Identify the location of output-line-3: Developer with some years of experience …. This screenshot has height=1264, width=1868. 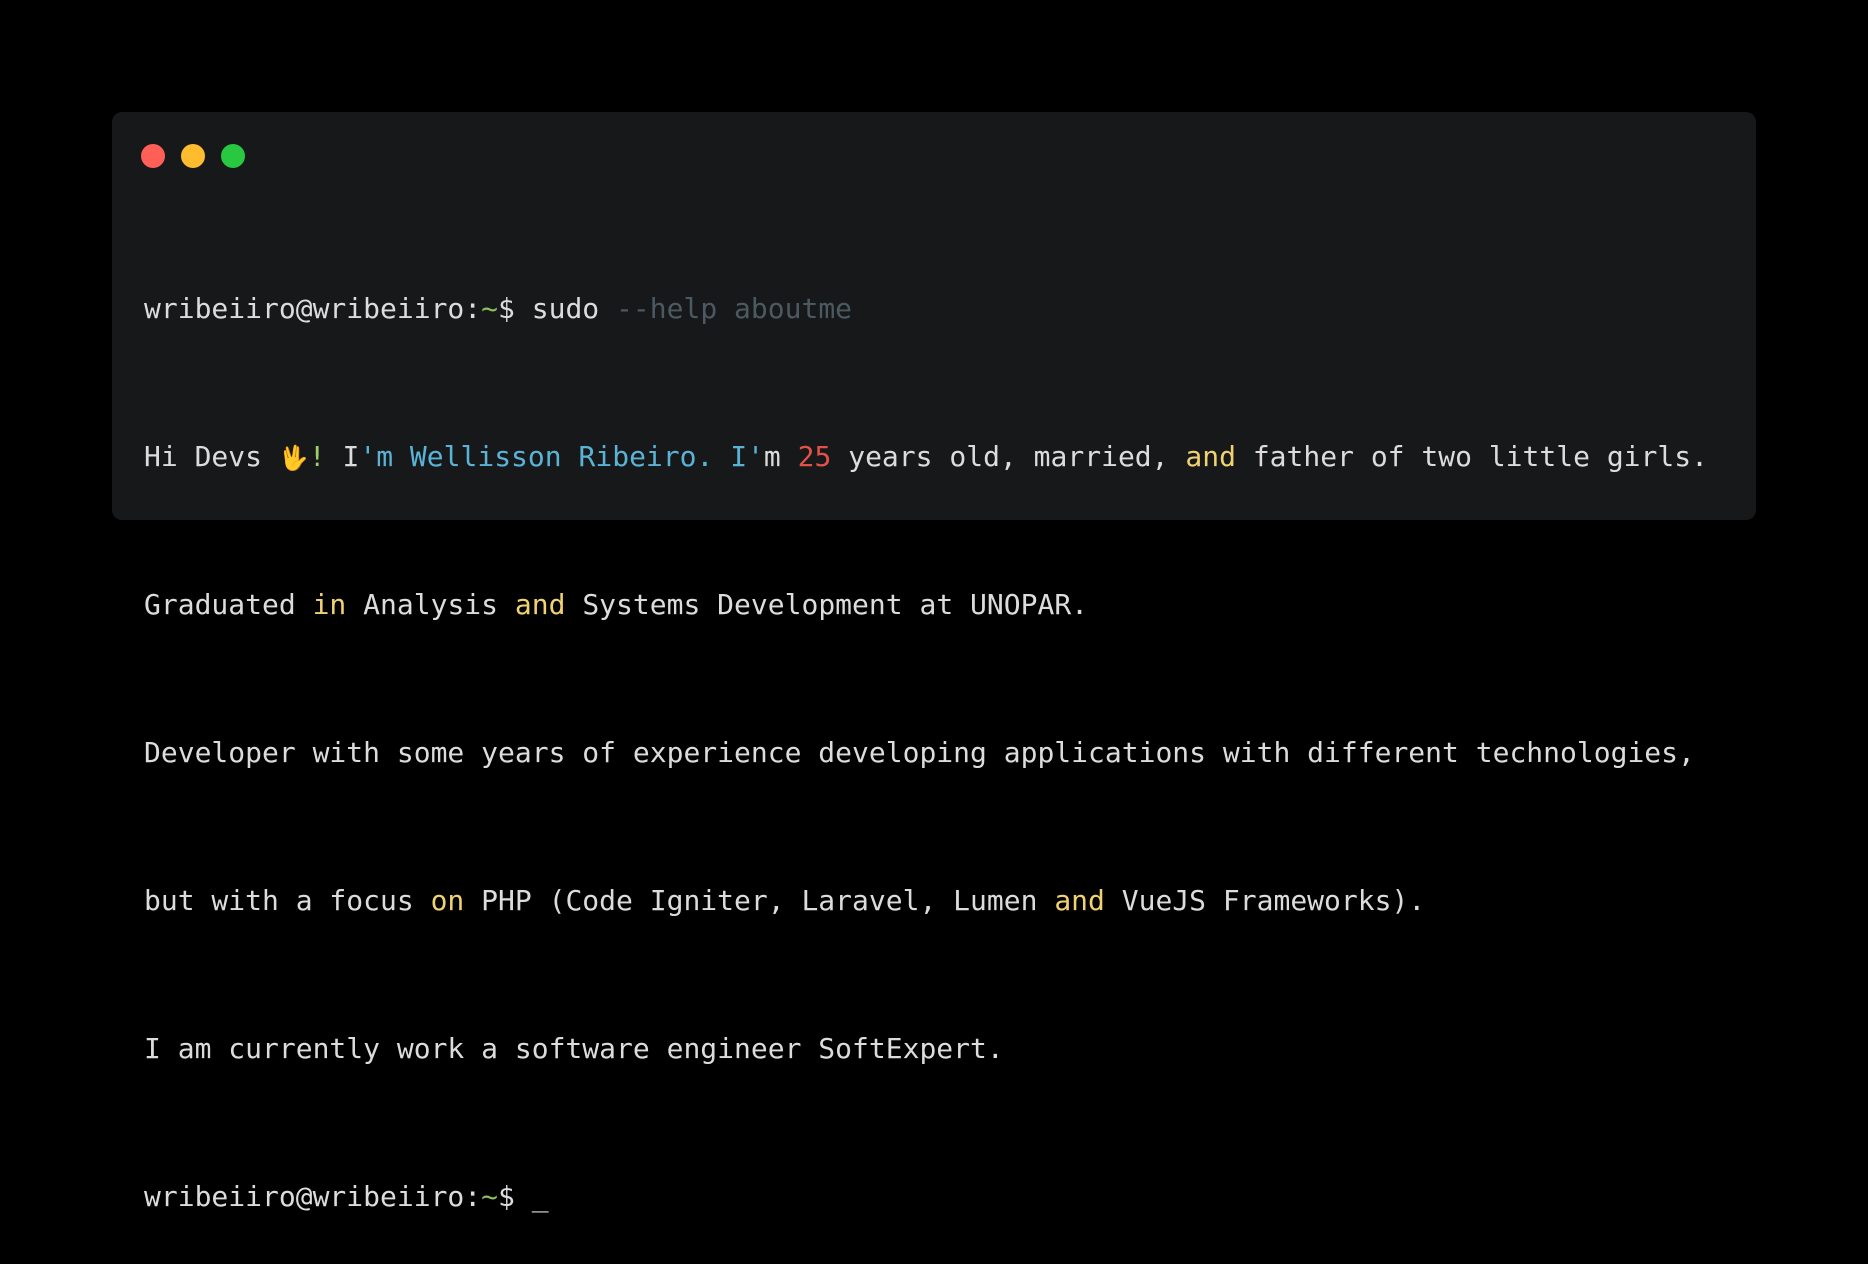
(919, 752).